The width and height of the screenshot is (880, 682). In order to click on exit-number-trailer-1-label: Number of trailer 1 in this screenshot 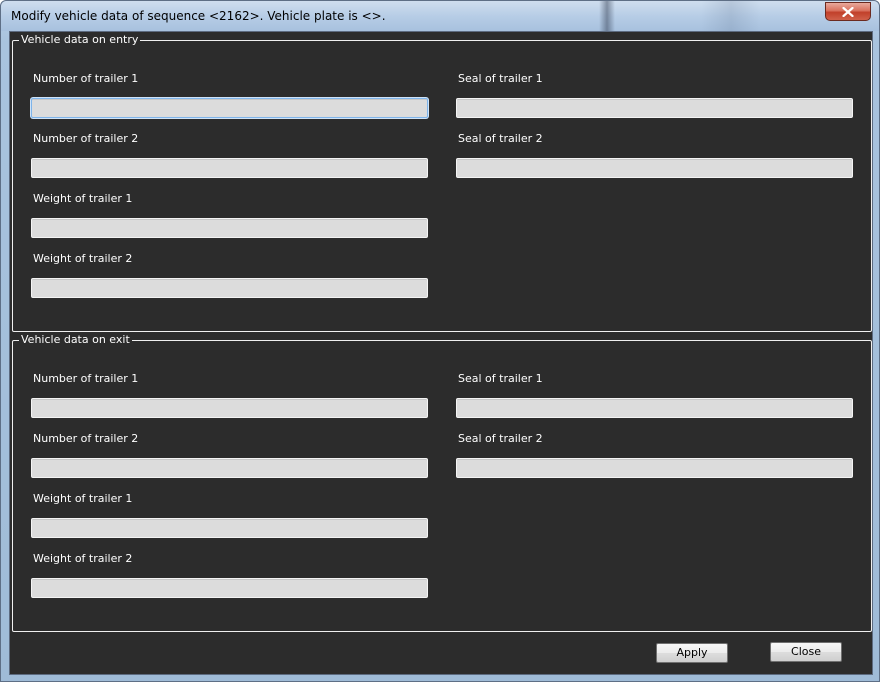, I will do `click(86, 378)`.